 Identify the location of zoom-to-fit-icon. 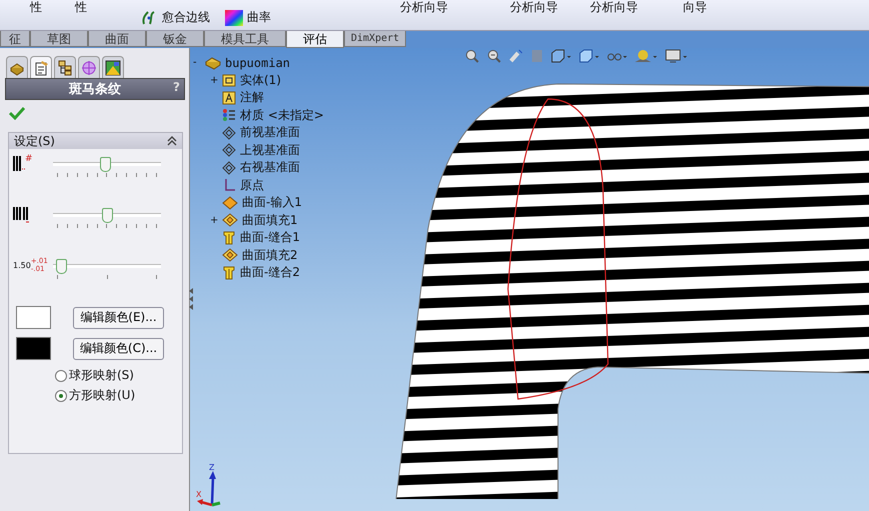
(472, 56).